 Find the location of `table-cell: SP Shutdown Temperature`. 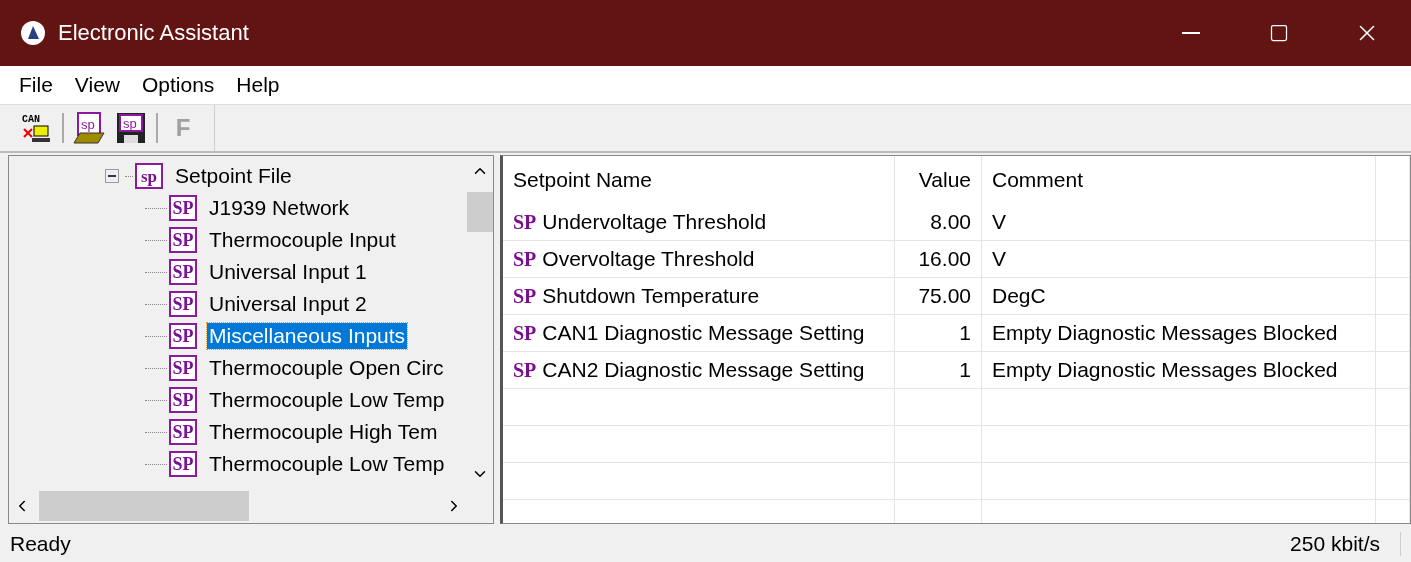

table-cell: SP Shutdown Temperature is located at coordinates (699, 296).